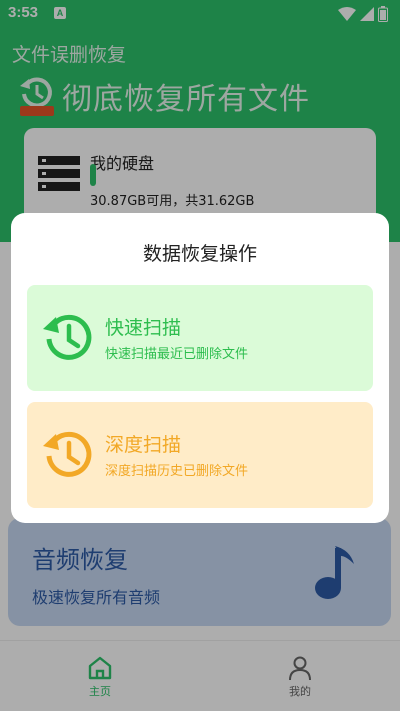 The width and height of the screenshot is (400, 711). What do you see at coordinates (199, 254) in the screenshot?
I see `dialog-title: 数据恢复操作` at bounding box center [199, 254].